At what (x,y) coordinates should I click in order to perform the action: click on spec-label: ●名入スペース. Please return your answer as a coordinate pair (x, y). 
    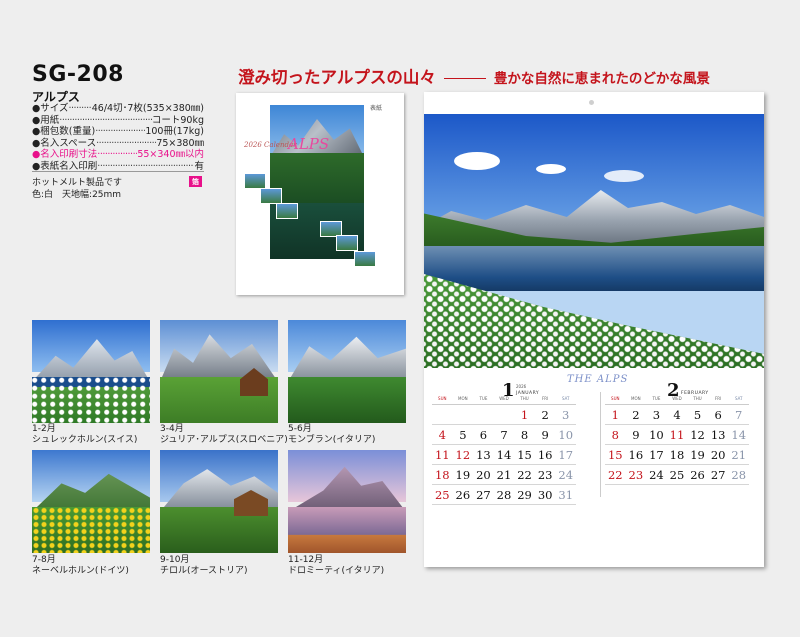
    Looking at the image, I should click on (64, 143).